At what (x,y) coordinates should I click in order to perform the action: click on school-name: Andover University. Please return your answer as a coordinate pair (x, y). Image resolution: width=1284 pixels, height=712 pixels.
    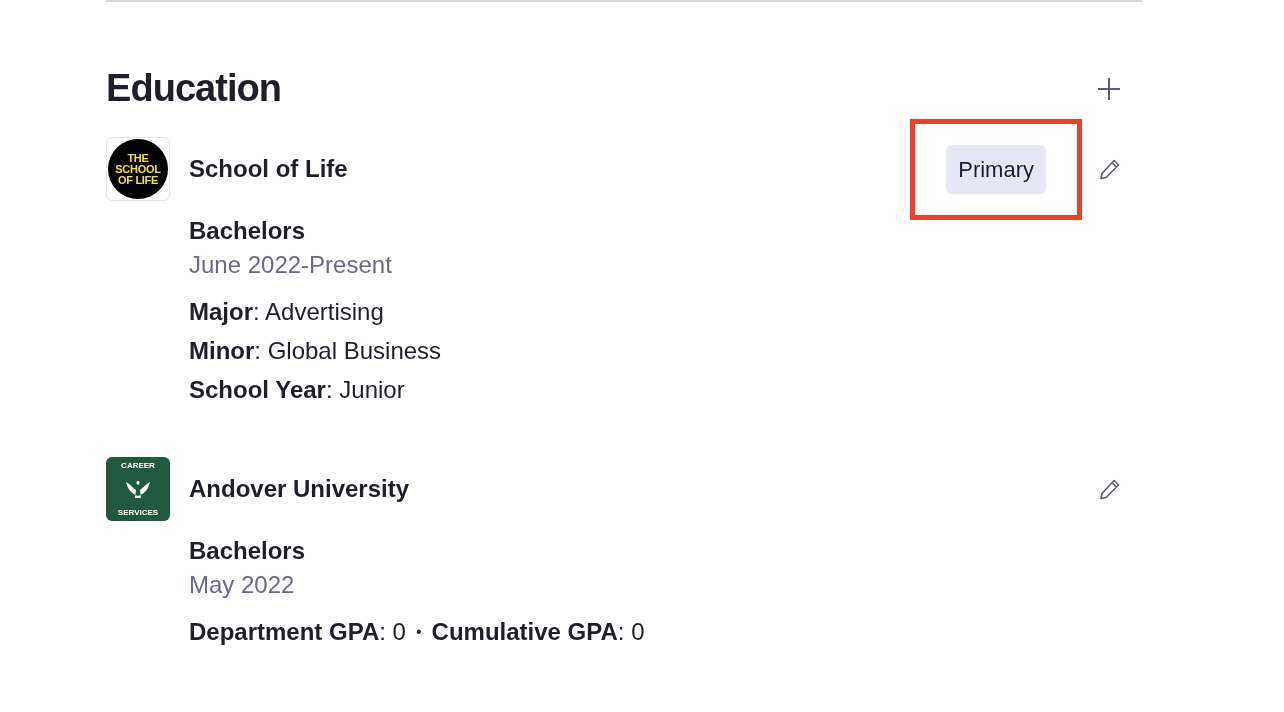
    Looking at the image, I should click on (299, 489).